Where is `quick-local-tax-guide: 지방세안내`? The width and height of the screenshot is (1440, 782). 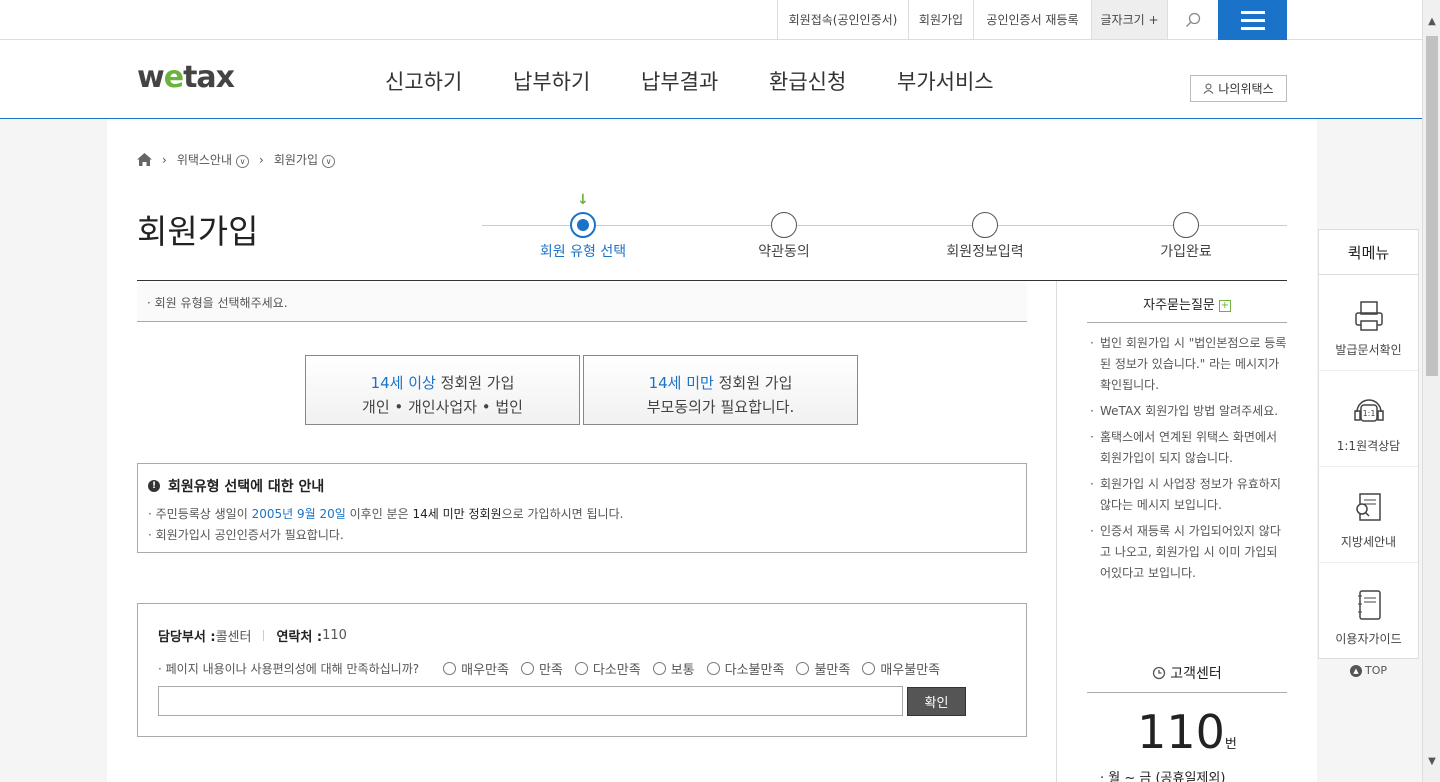 quick-local-tax-guide: 지방세안내 is located at coordinates (1368, 515).